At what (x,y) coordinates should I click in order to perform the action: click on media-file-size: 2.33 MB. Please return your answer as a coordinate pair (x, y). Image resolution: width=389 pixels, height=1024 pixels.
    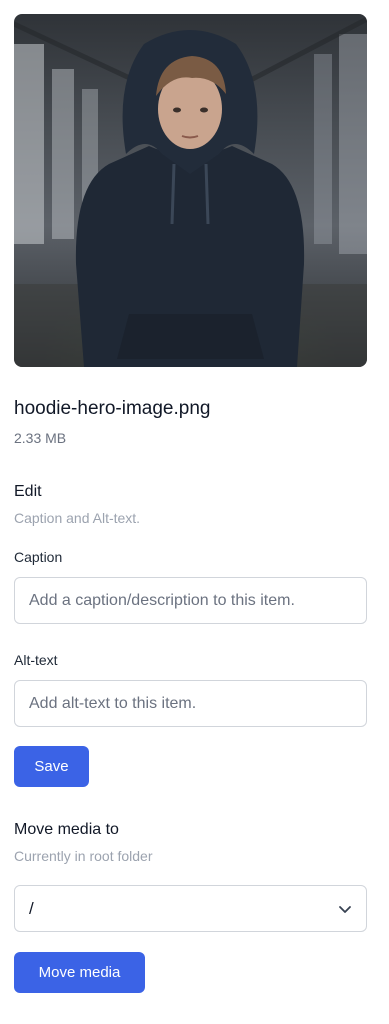
    Looking at the image, I should click on (40, 438).